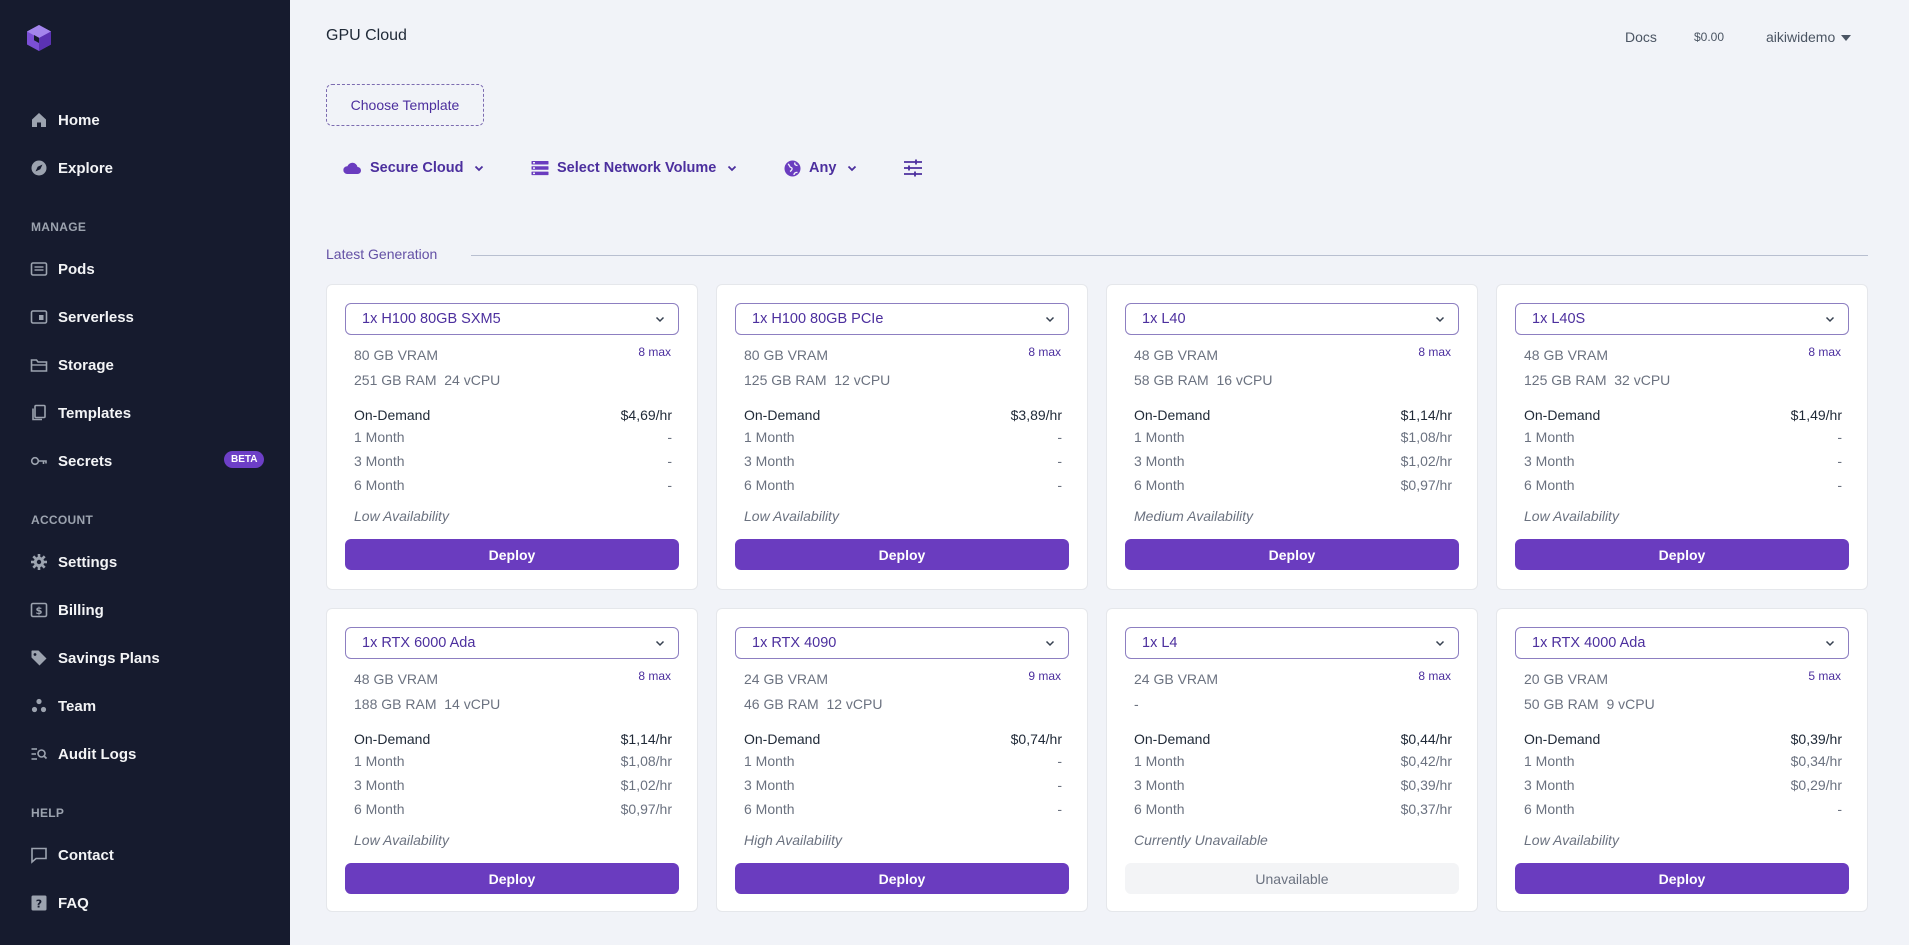  I want to click on user-menu: aikiwidemo, so click(1809, 37).